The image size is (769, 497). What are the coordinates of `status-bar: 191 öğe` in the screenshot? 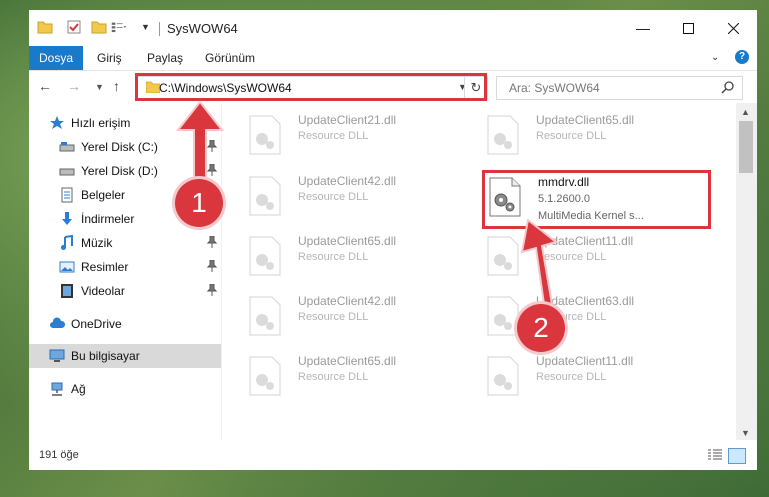 It's located at (393, 455).